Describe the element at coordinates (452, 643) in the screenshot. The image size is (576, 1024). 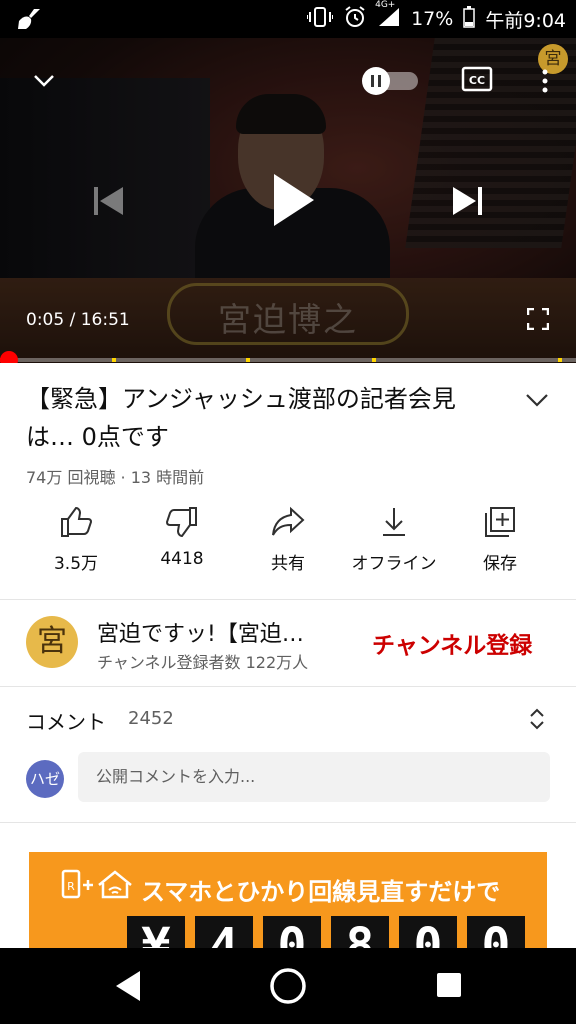
I see `subscribe-button: チャンネル登録` at that location.